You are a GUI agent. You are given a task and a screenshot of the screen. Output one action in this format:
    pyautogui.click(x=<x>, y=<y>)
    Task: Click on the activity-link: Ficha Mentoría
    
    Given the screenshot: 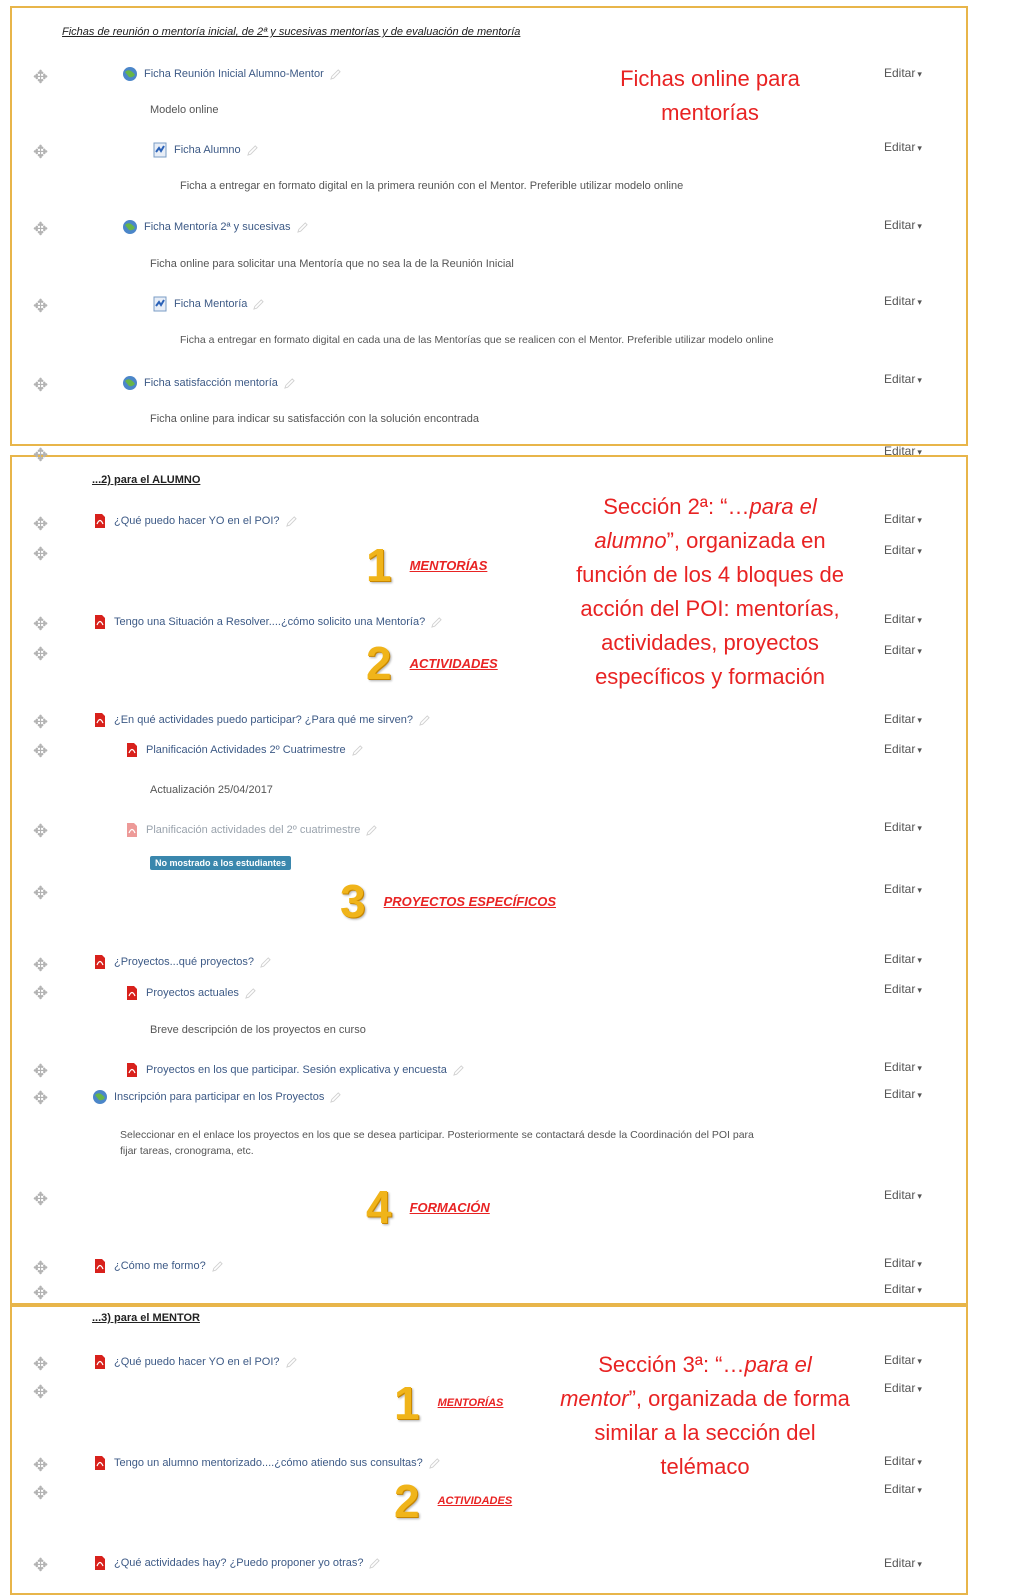 What is the action you would take?
    pyautogui.click(x=208, y=304)
    